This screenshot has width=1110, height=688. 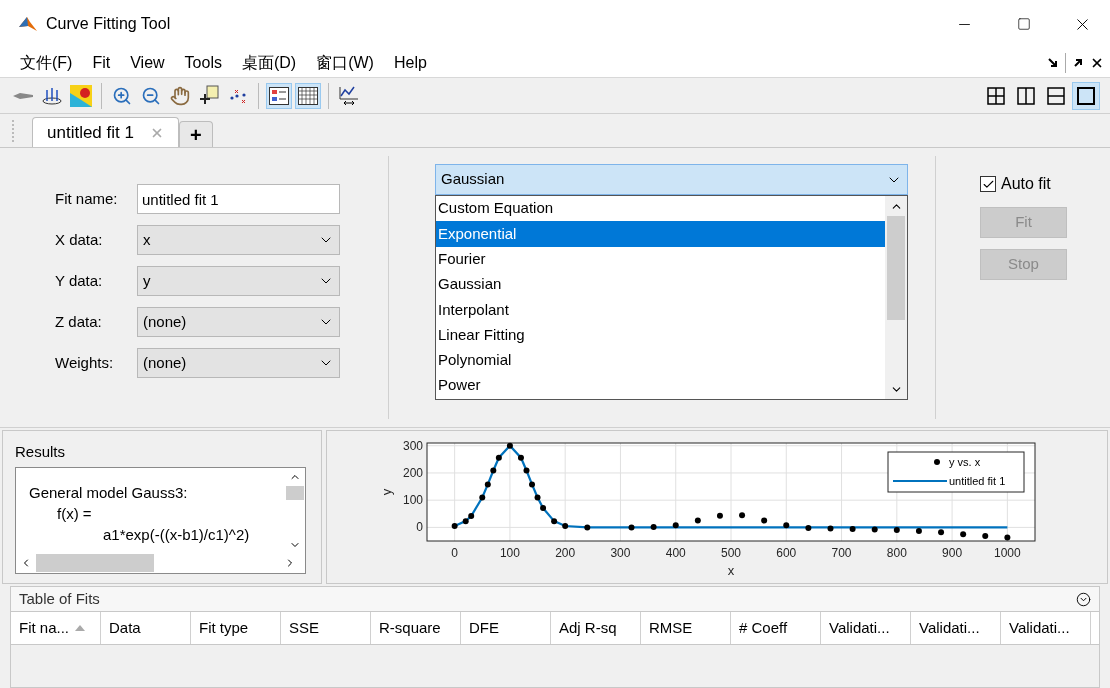 I want to click on results-title: Results, so click(x=41, y=452).